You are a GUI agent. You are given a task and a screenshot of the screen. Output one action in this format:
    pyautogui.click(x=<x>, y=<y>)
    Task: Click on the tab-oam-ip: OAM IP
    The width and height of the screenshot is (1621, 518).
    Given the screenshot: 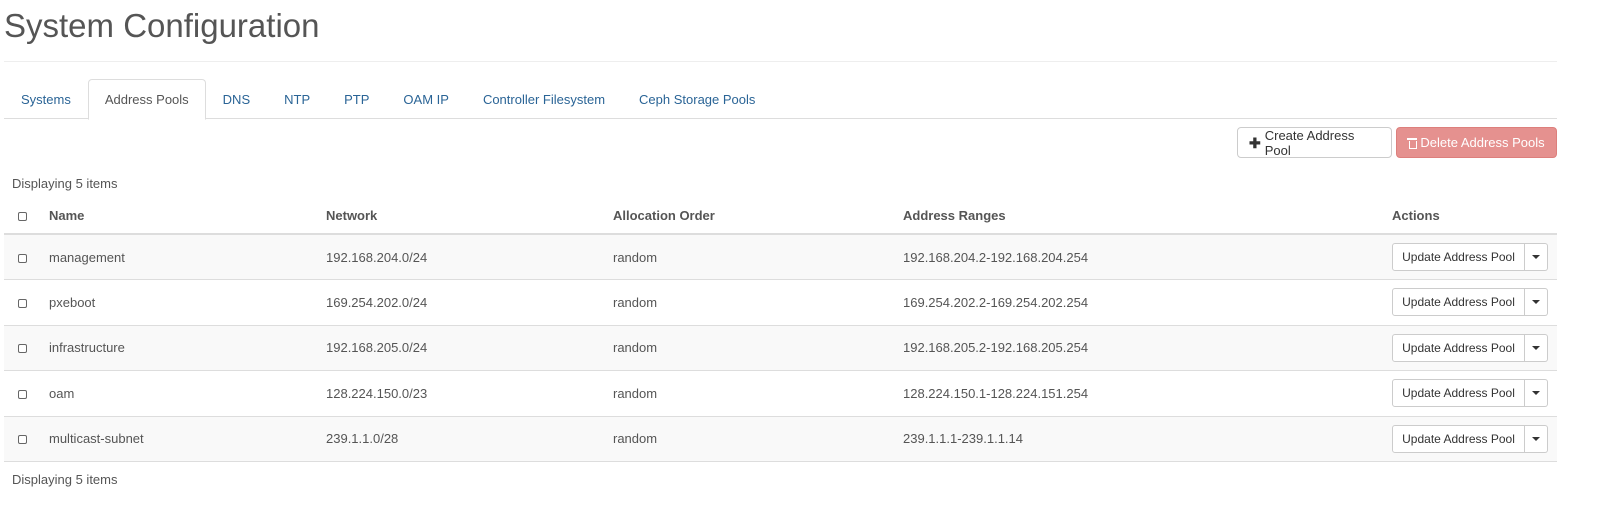 What is the action you would take?
    pyautogui.click(x=426, y=99)
    